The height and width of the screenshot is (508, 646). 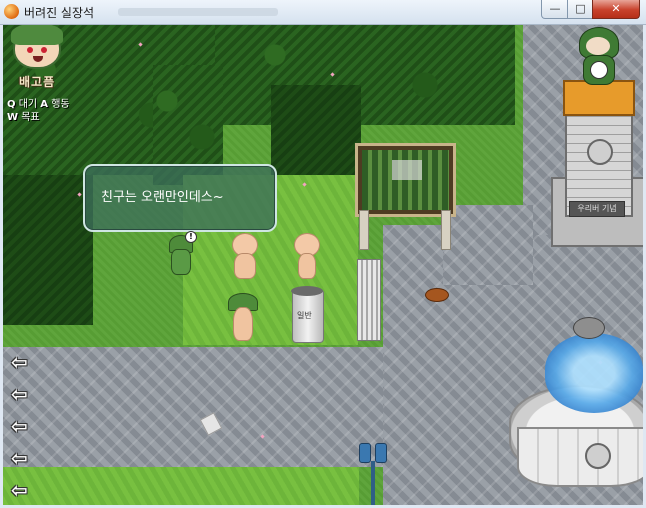 I want to click on bread-item, so click(x=437, y=295).